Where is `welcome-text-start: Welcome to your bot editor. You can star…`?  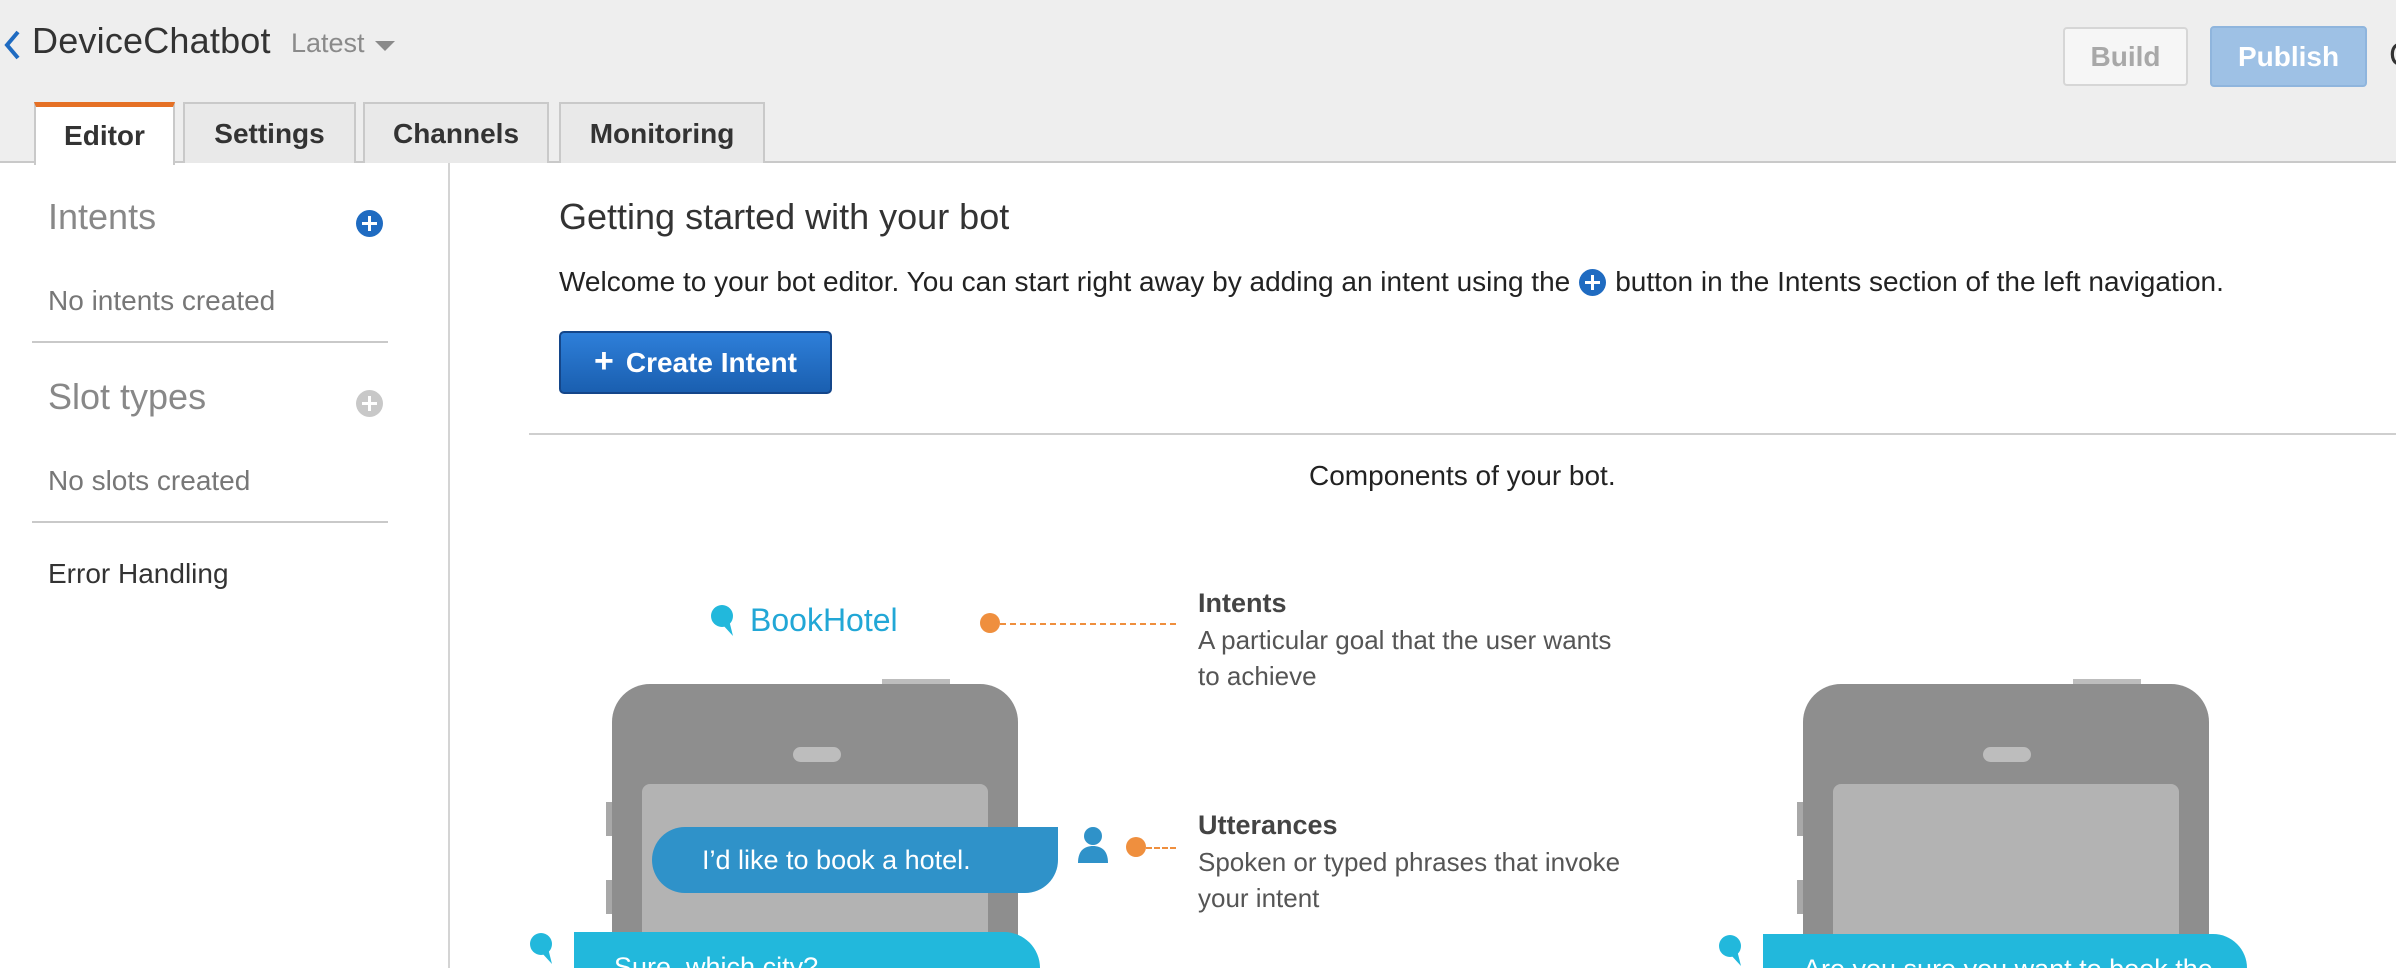
welcome-text-start: Welcome to your bot editor. You can star… is located at coordinates (1065, 281).